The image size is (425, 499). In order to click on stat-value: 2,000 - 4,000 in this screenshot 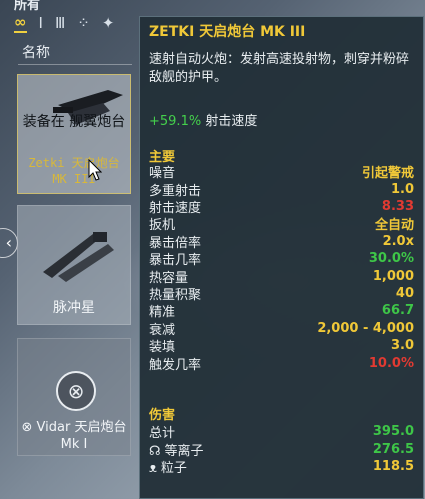, I will do `click(365, 328)`.